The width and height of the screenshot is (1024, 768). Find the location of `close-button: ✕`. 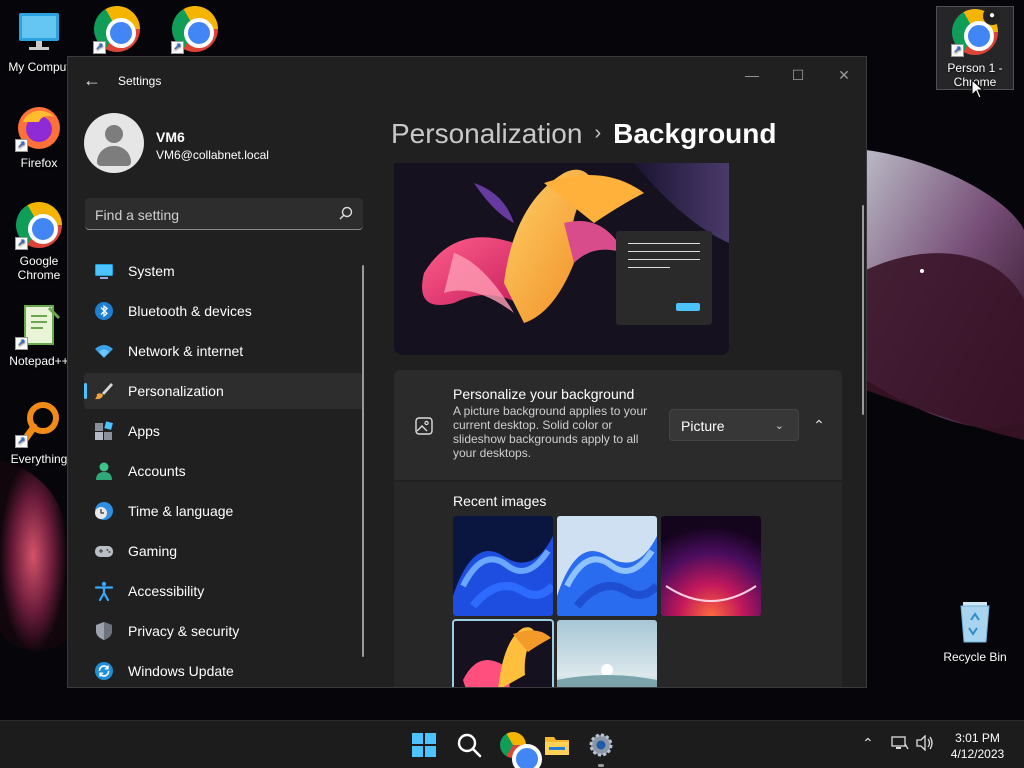

close-button: ✕ is located at coordinates (844, 75).